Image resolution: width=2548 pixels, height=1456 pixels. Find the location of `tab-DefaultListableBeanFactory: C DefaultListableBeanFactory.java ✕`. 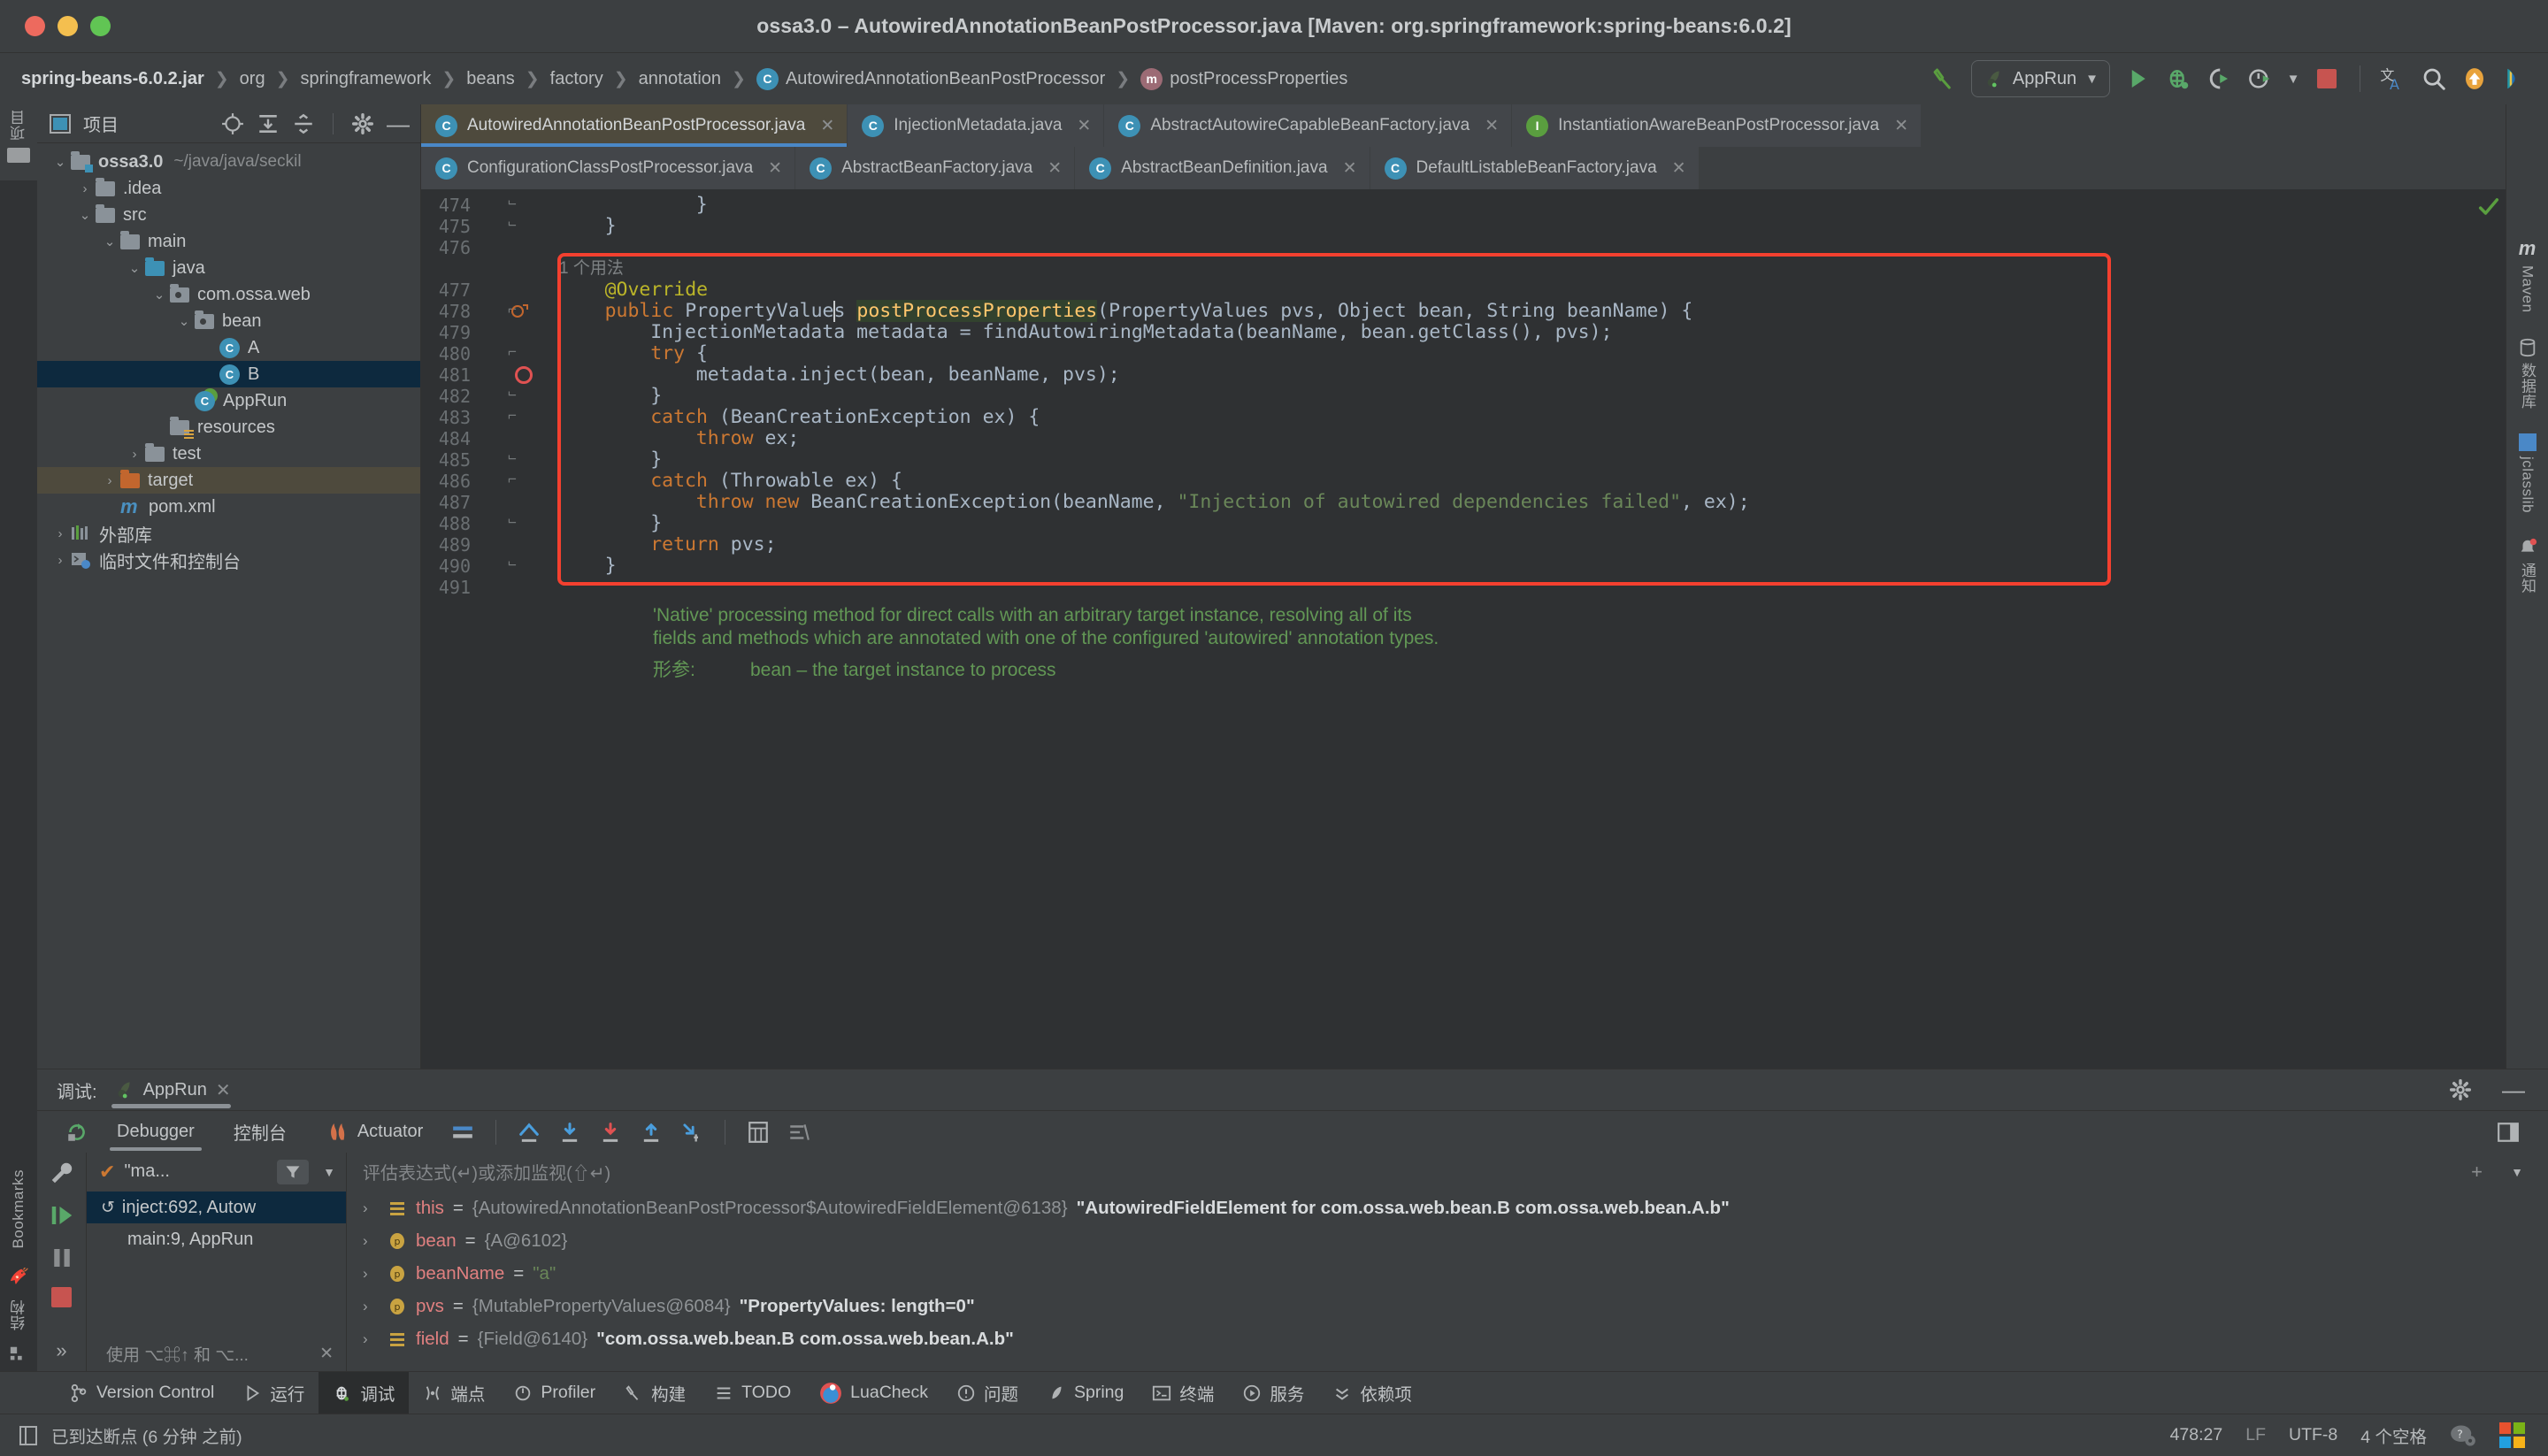

tab-DefaultListableBeanFactory: C DefaultListableBeanFactory.java ✕ is located at coordinates (1535, 168).